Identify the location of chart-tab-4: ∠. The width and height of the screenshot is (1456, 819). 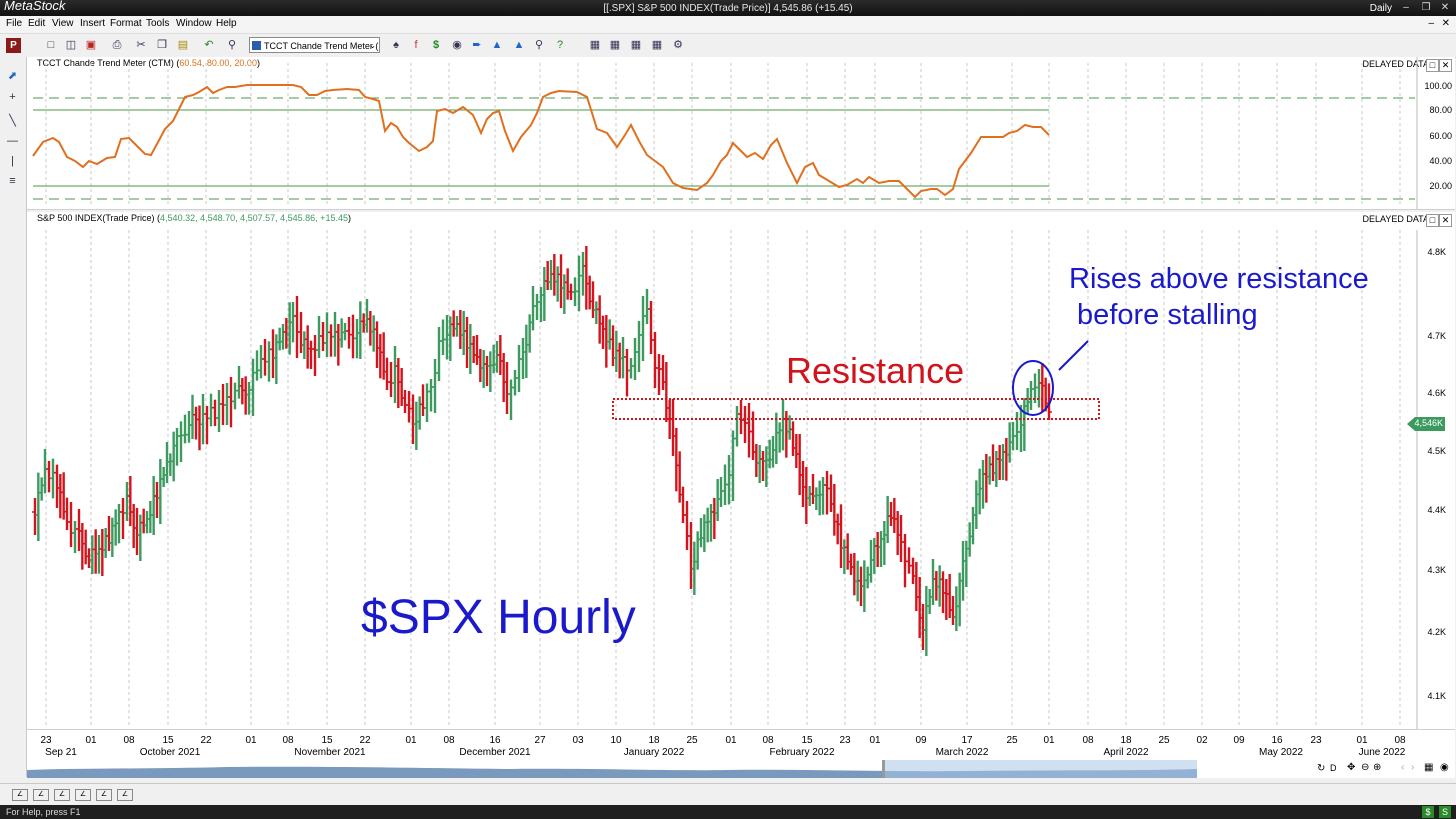
(83, 795).